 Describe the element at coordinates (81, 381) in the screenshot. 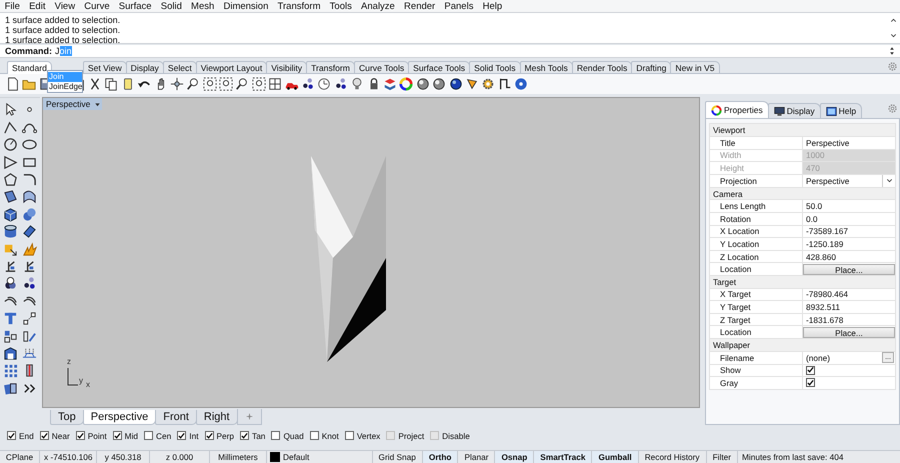

I see `axis-label: y` at that location.